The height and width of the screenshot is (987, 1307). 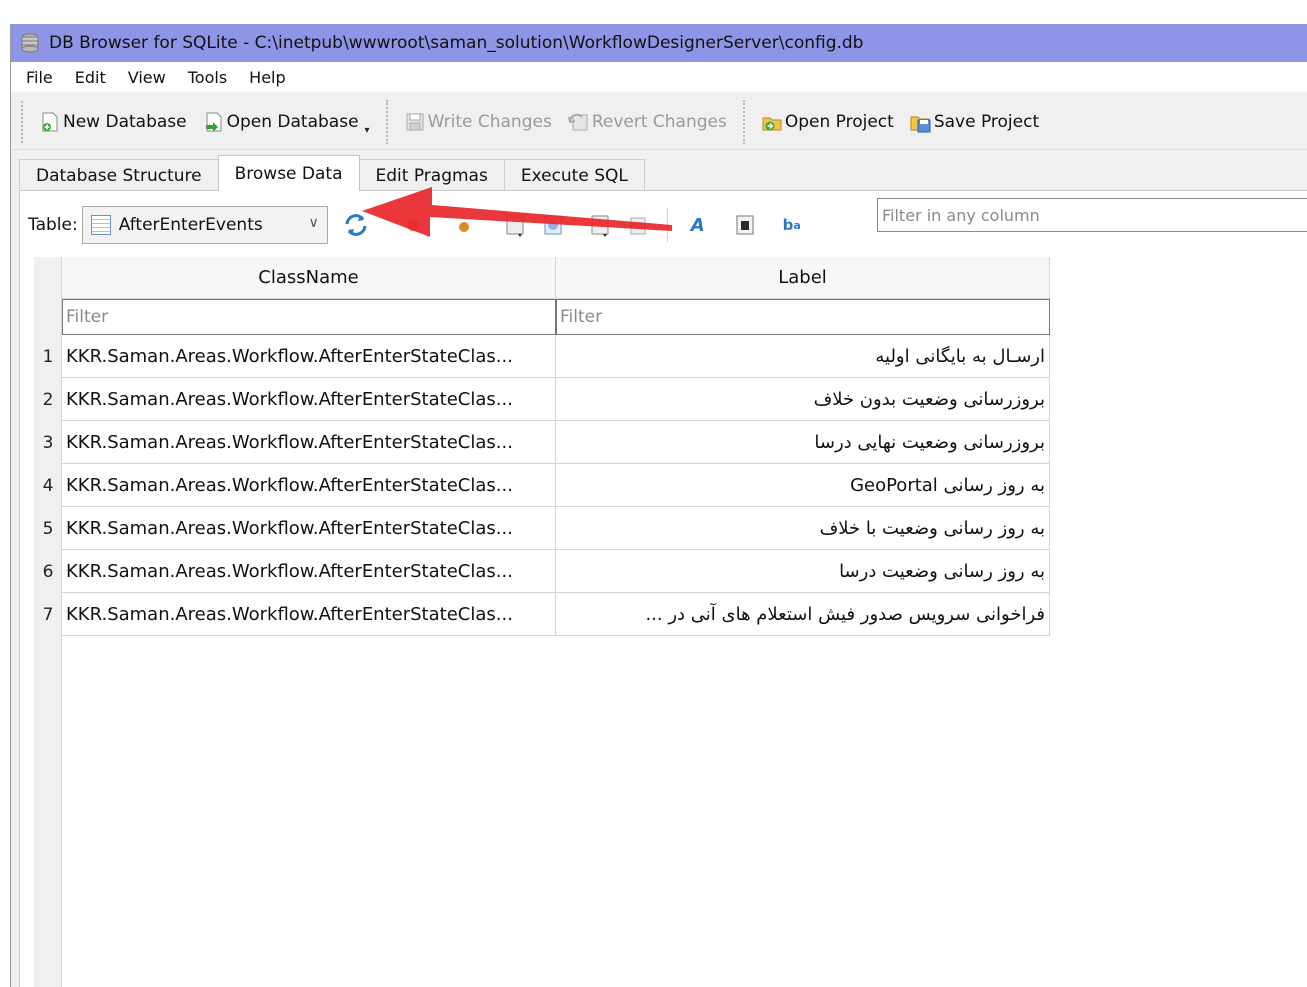 I want to click on find-icon: A, so click(x=698, y=225).